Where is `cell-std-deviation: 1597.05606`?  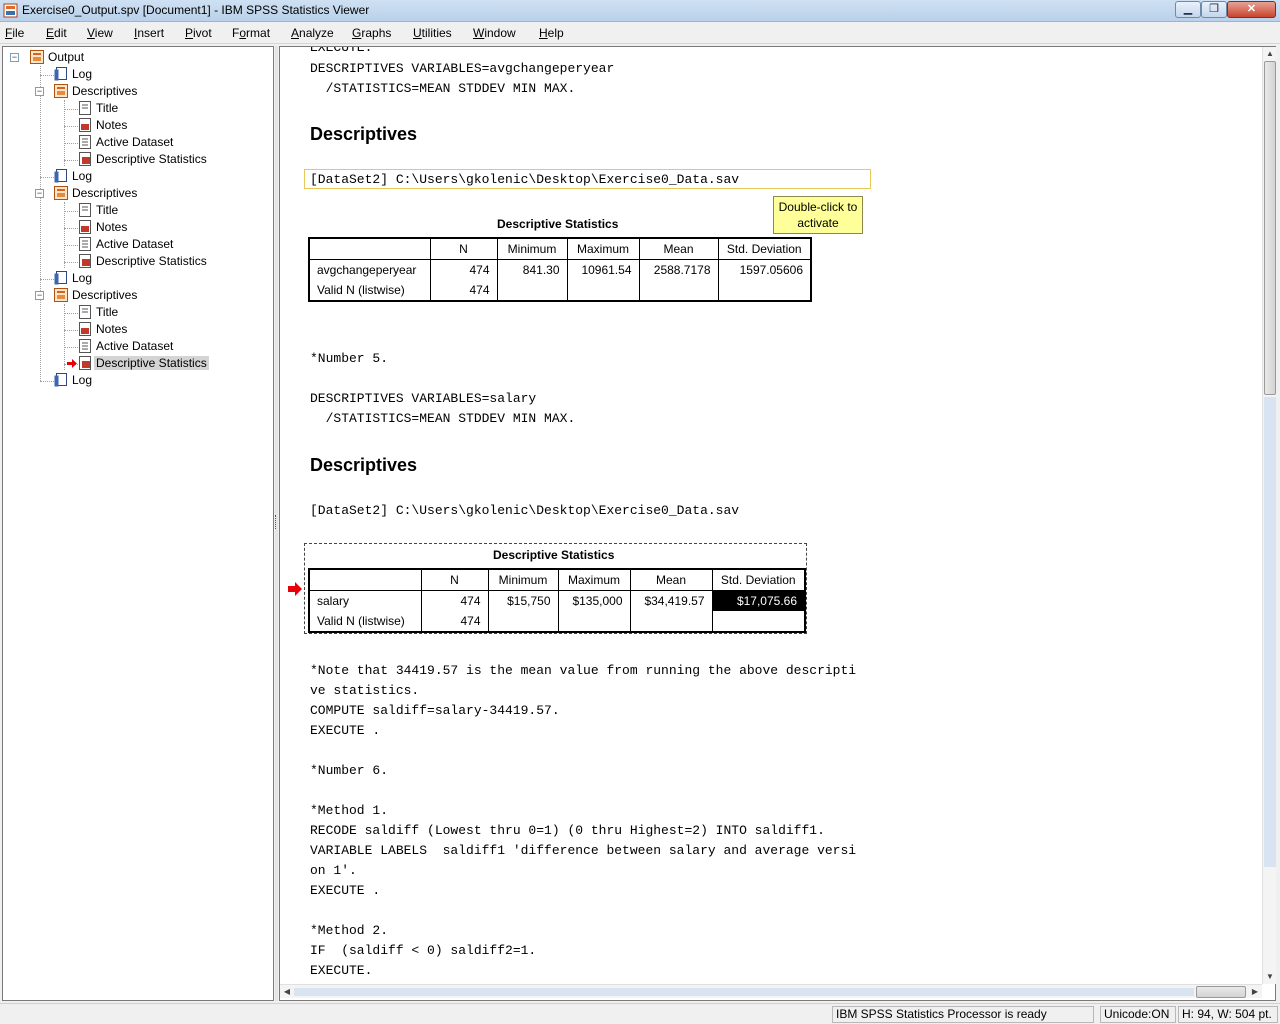 cell-std-deviation: 1597.05606 is located at coordinates (764, 269).